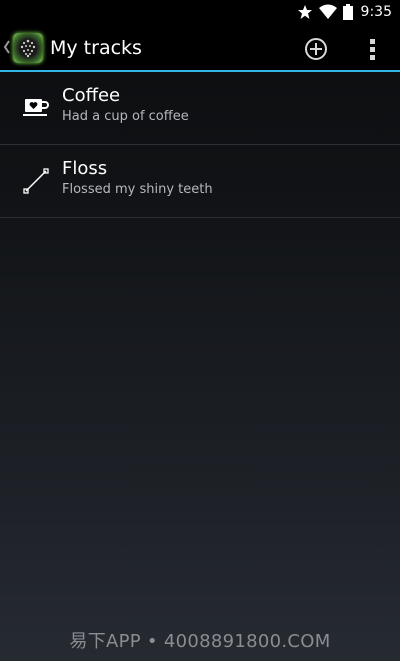 This screenshot has height=661, width=400. I want to click on status-bar: 9:35, so click(200, 12).